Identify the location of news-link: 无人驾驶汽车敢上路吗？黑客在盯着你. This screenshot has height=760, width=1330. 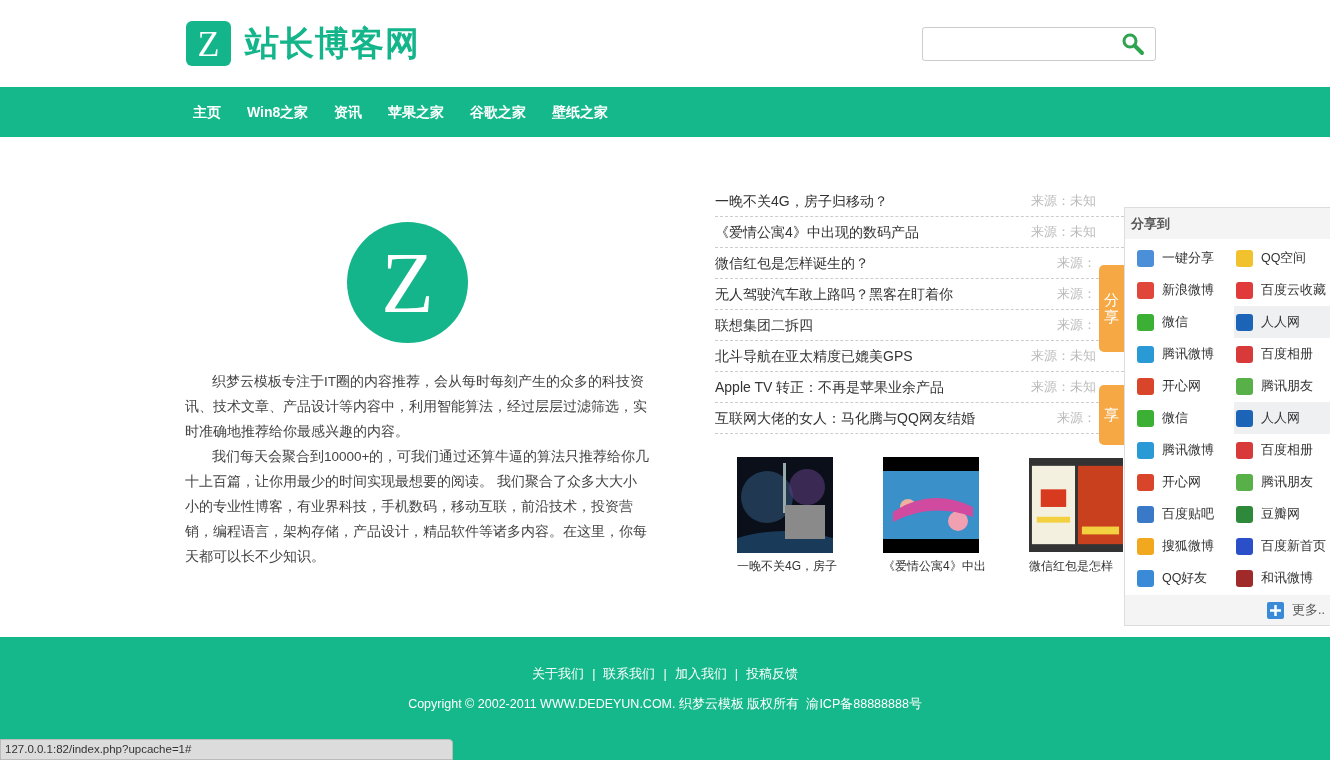
(834, 294).